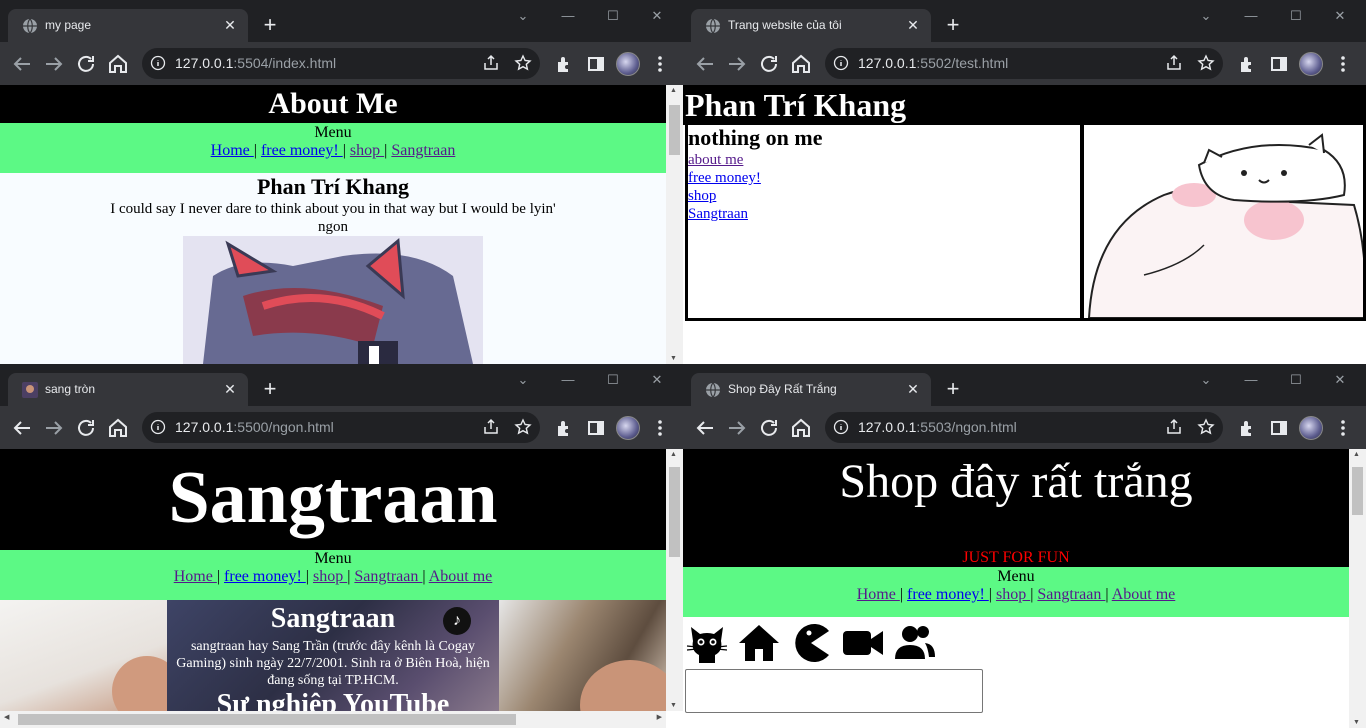  I want to click on address-bar: 127.0.0.1:5503/ngon.html, so click(1024, 427).